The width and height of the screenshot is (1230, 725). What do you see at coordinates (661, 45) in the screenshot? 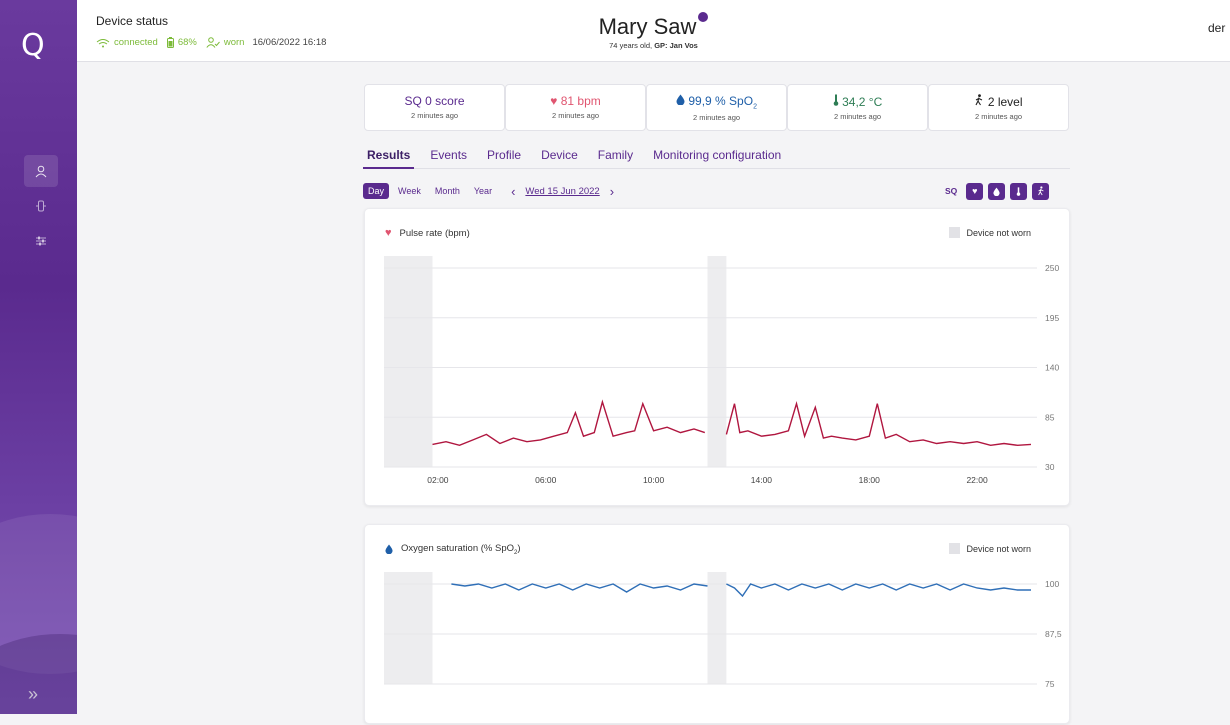
I see `gp-label: GP:` at bounding box center [661, 45].